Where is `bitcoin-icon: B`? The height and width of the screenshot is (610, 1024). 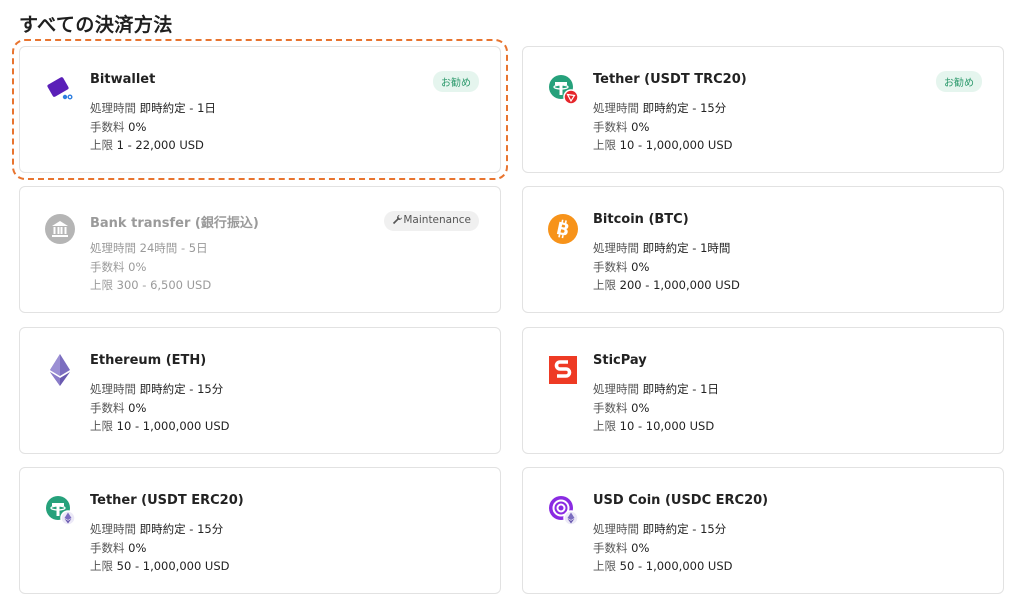 bitcoin-icon: B is located at coordinates (563, 229).